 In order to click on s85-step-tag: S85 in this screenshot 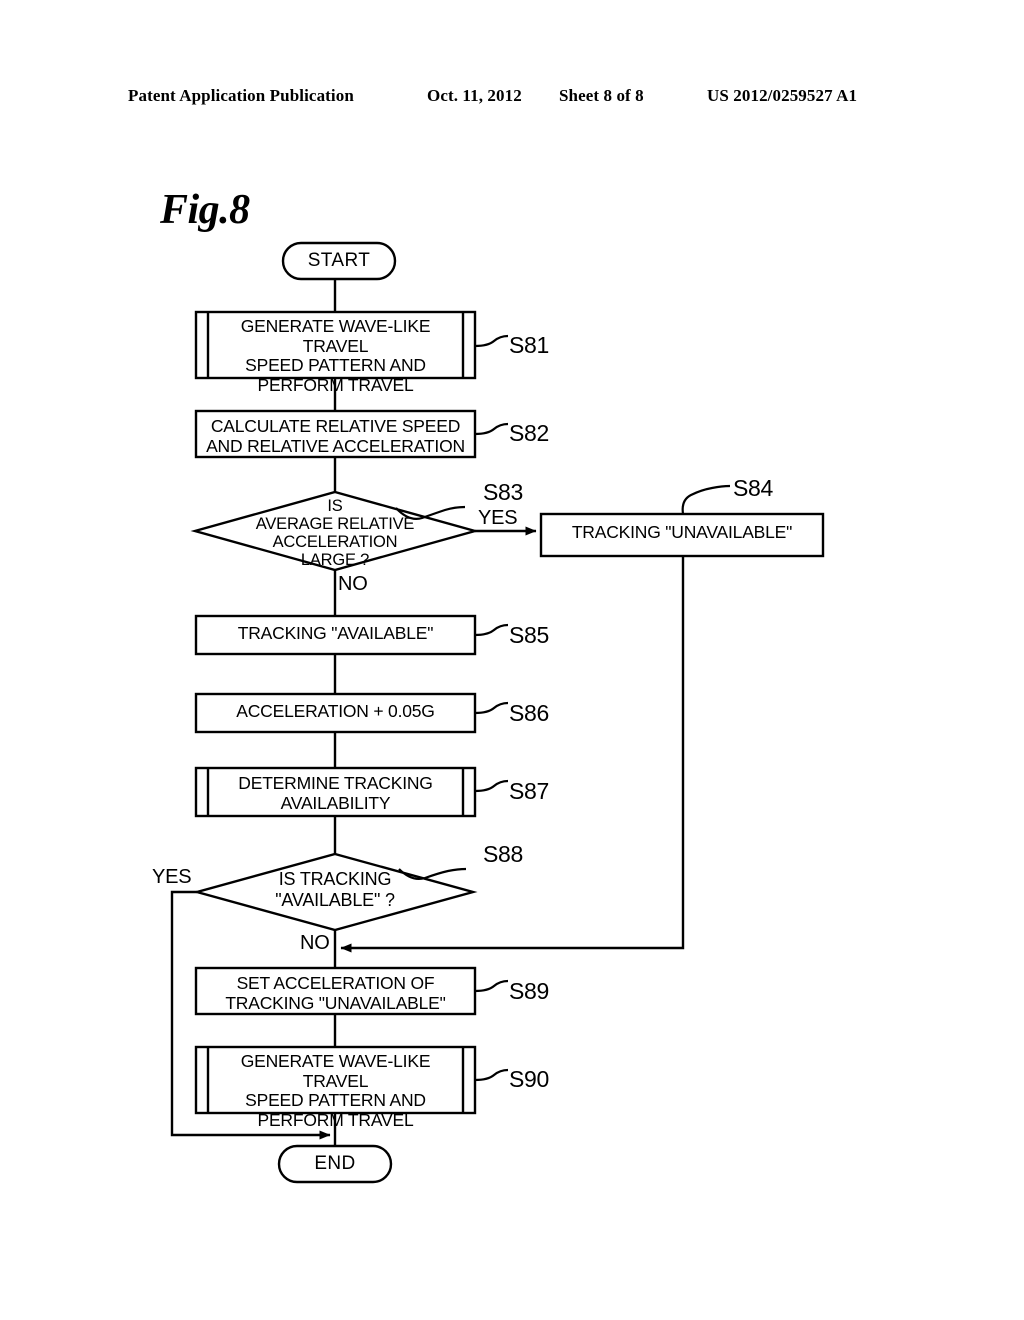, I will do `click(529, 635)`.